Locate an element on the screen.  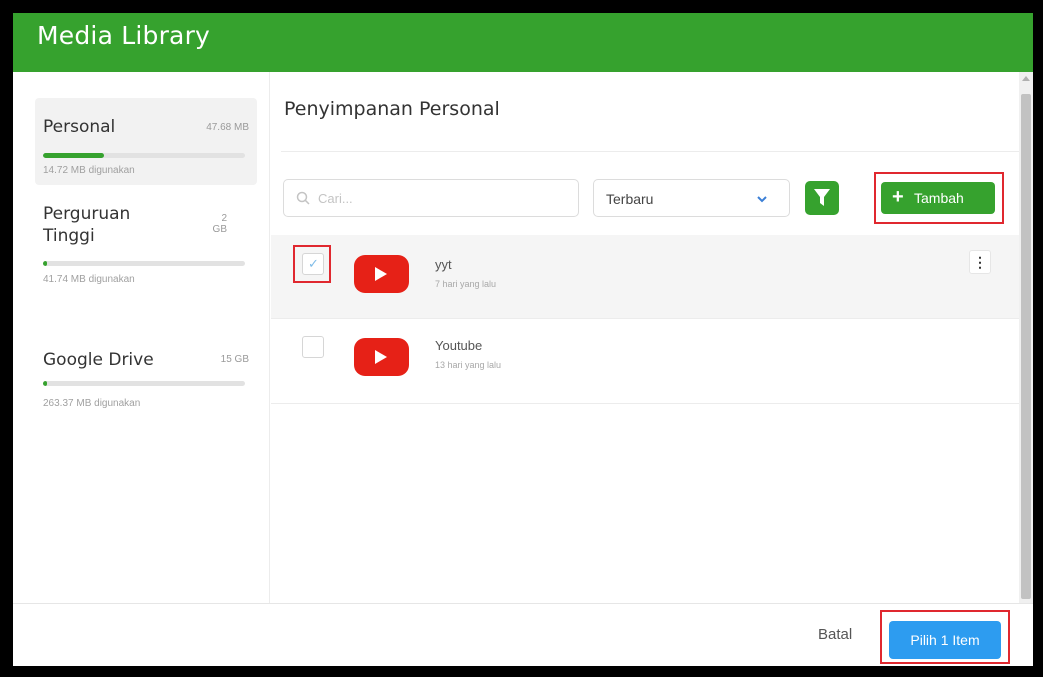
file-time: 13 hari yang lalu is located at coordinates (468, 365).